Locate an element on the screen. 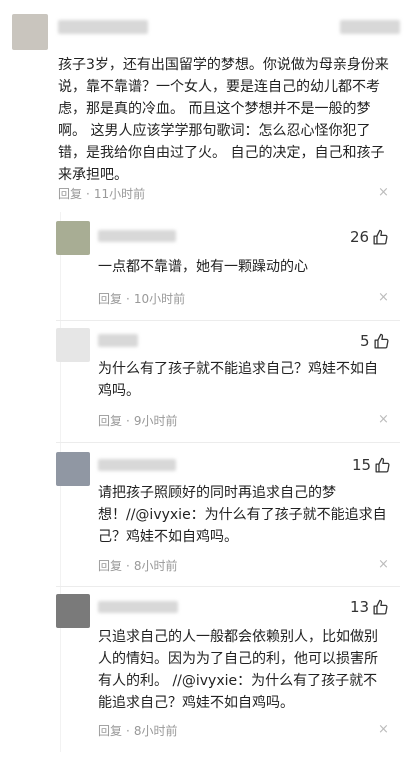  like-count-area: 5 is located at coordinates (375, 341).